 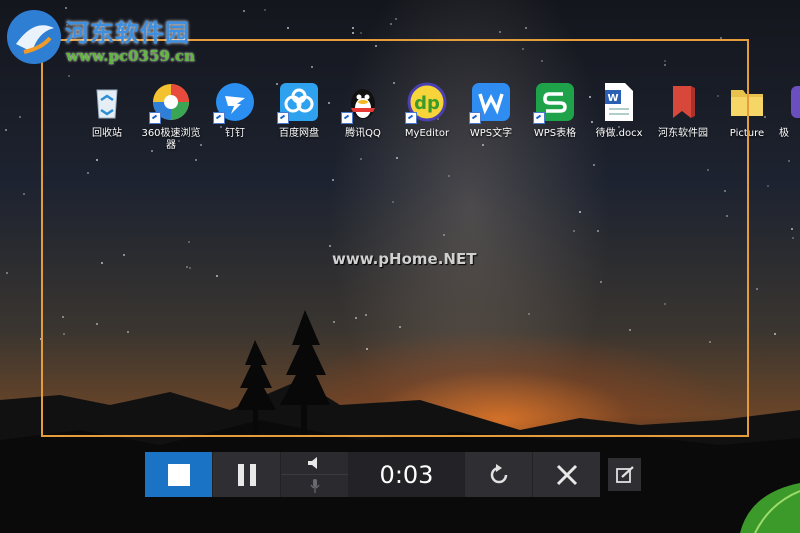 I want to click on desktop-icon-label: 极, so click(x=784, y=133).